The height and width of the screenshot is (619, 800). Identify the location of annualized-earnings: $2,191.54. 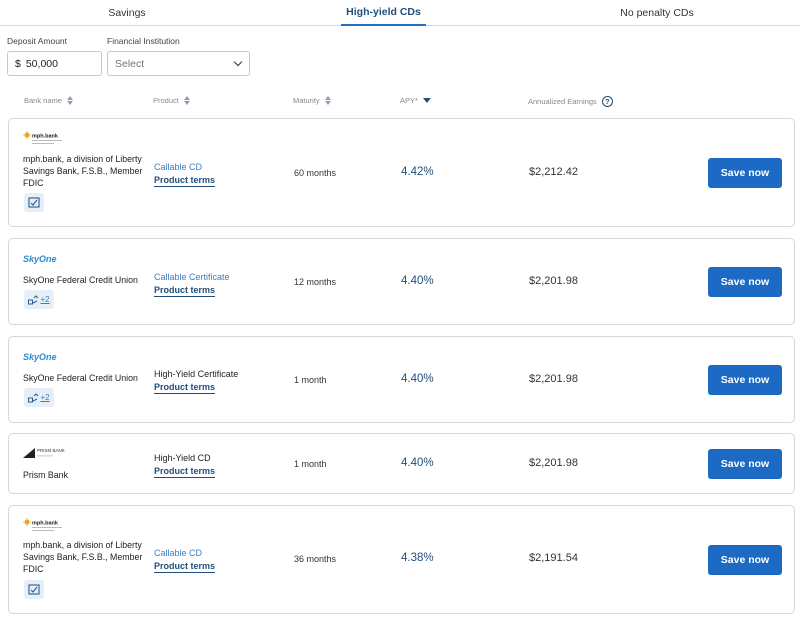
(553, 558).